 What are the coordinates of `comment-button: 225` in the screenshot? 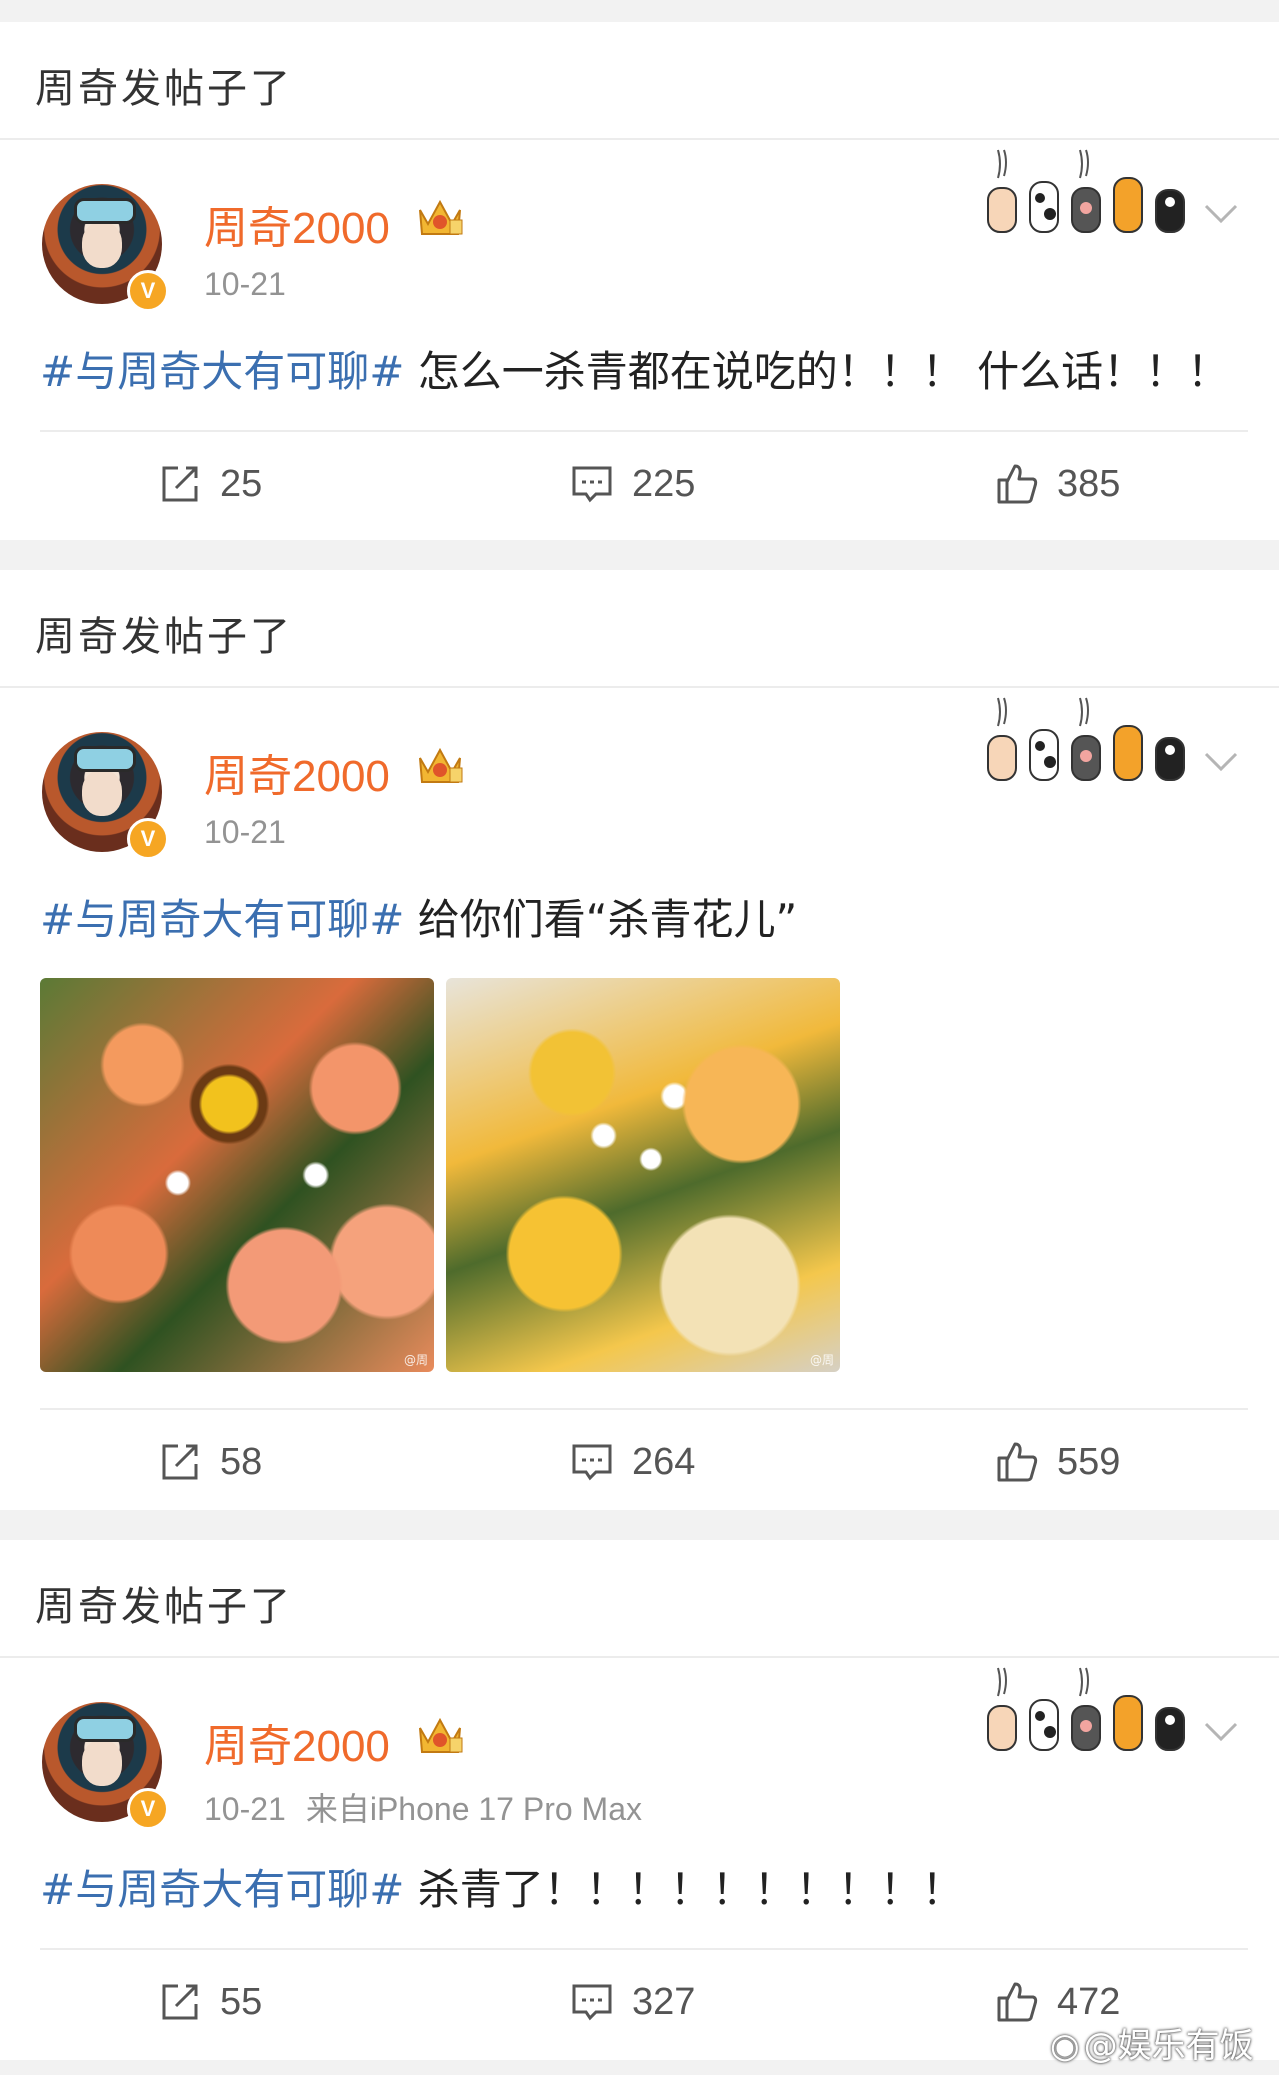 It's located at (632, 484).